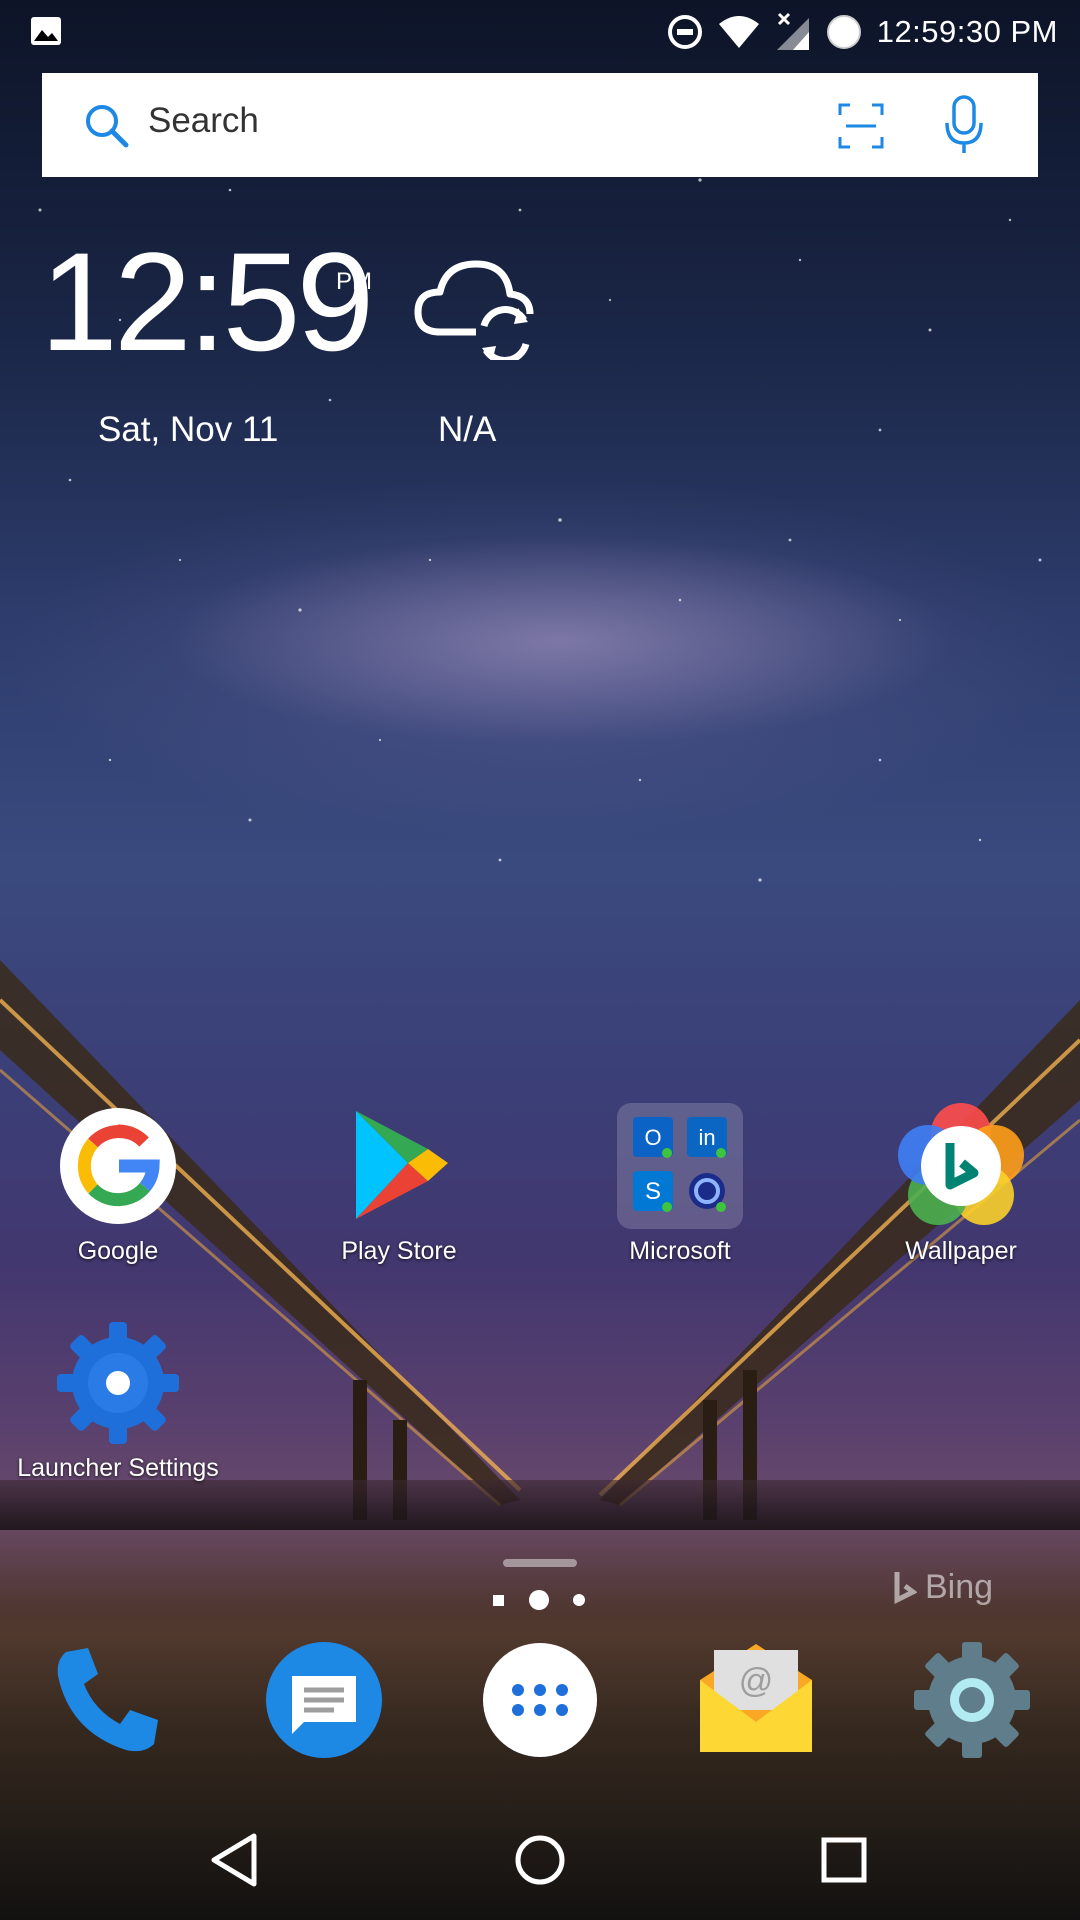  What do you see at coordinates (653, 1191) in the screenshot?
I see `svg-text: S` at bounding box center [653, 1191].